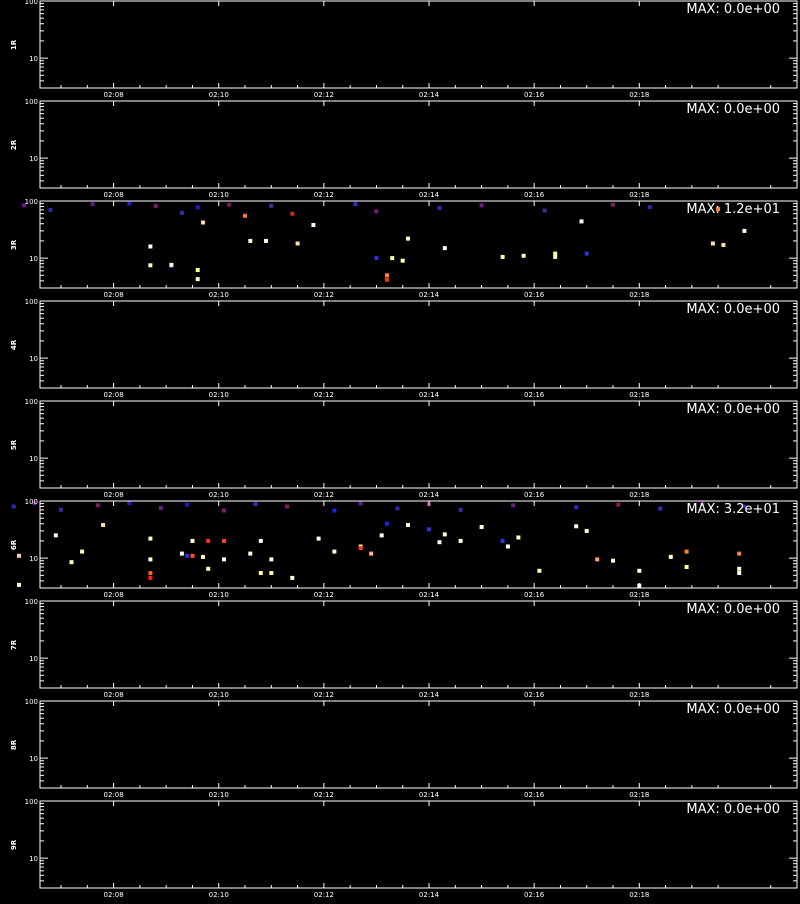 This screenshot has width=800, height=904. What do you see at coordinates (733, 209) in the screenshot?
I see `max-label: MAX: 1.2e+01` at bounding box center [733, 209].